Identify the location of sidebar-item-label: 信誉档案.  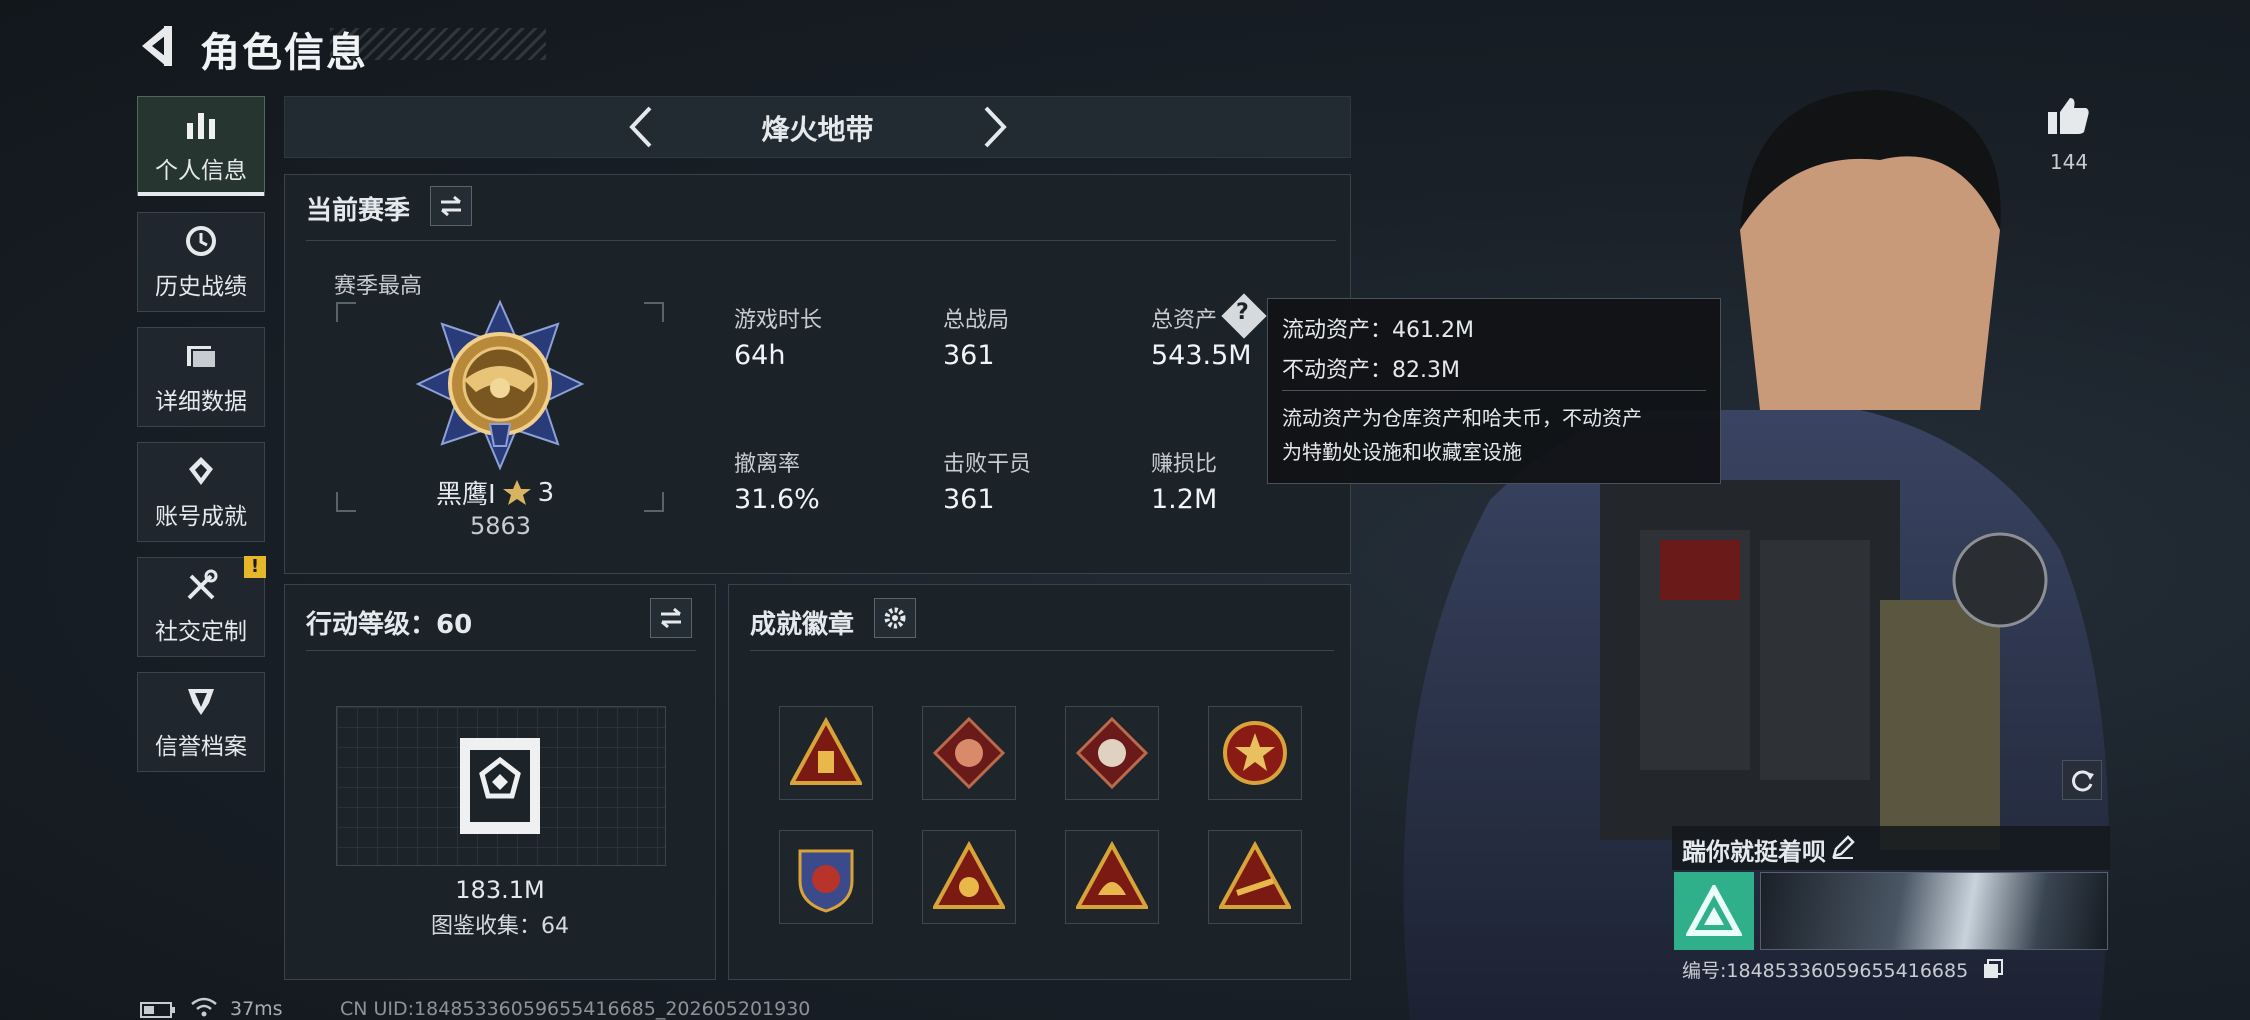
(201, 747).